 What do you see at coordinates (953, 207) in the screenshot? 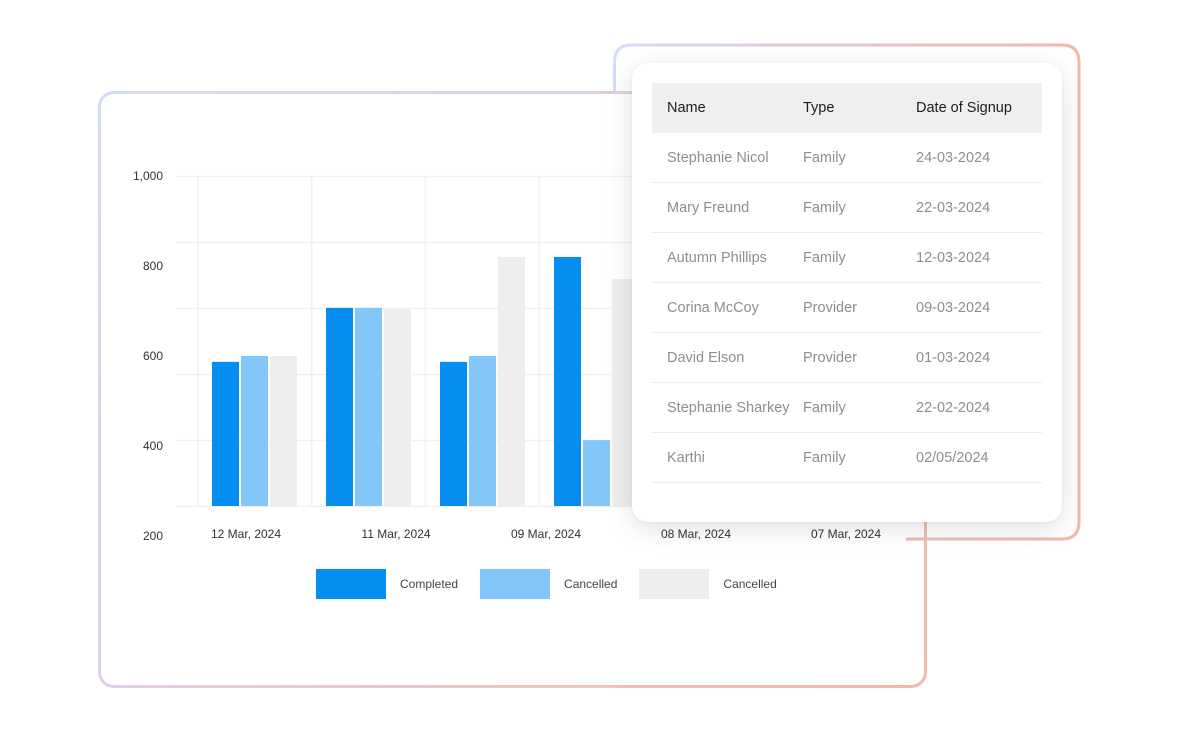
I see `cell-date: 22-03-2024` at bounding box center [953, 207].